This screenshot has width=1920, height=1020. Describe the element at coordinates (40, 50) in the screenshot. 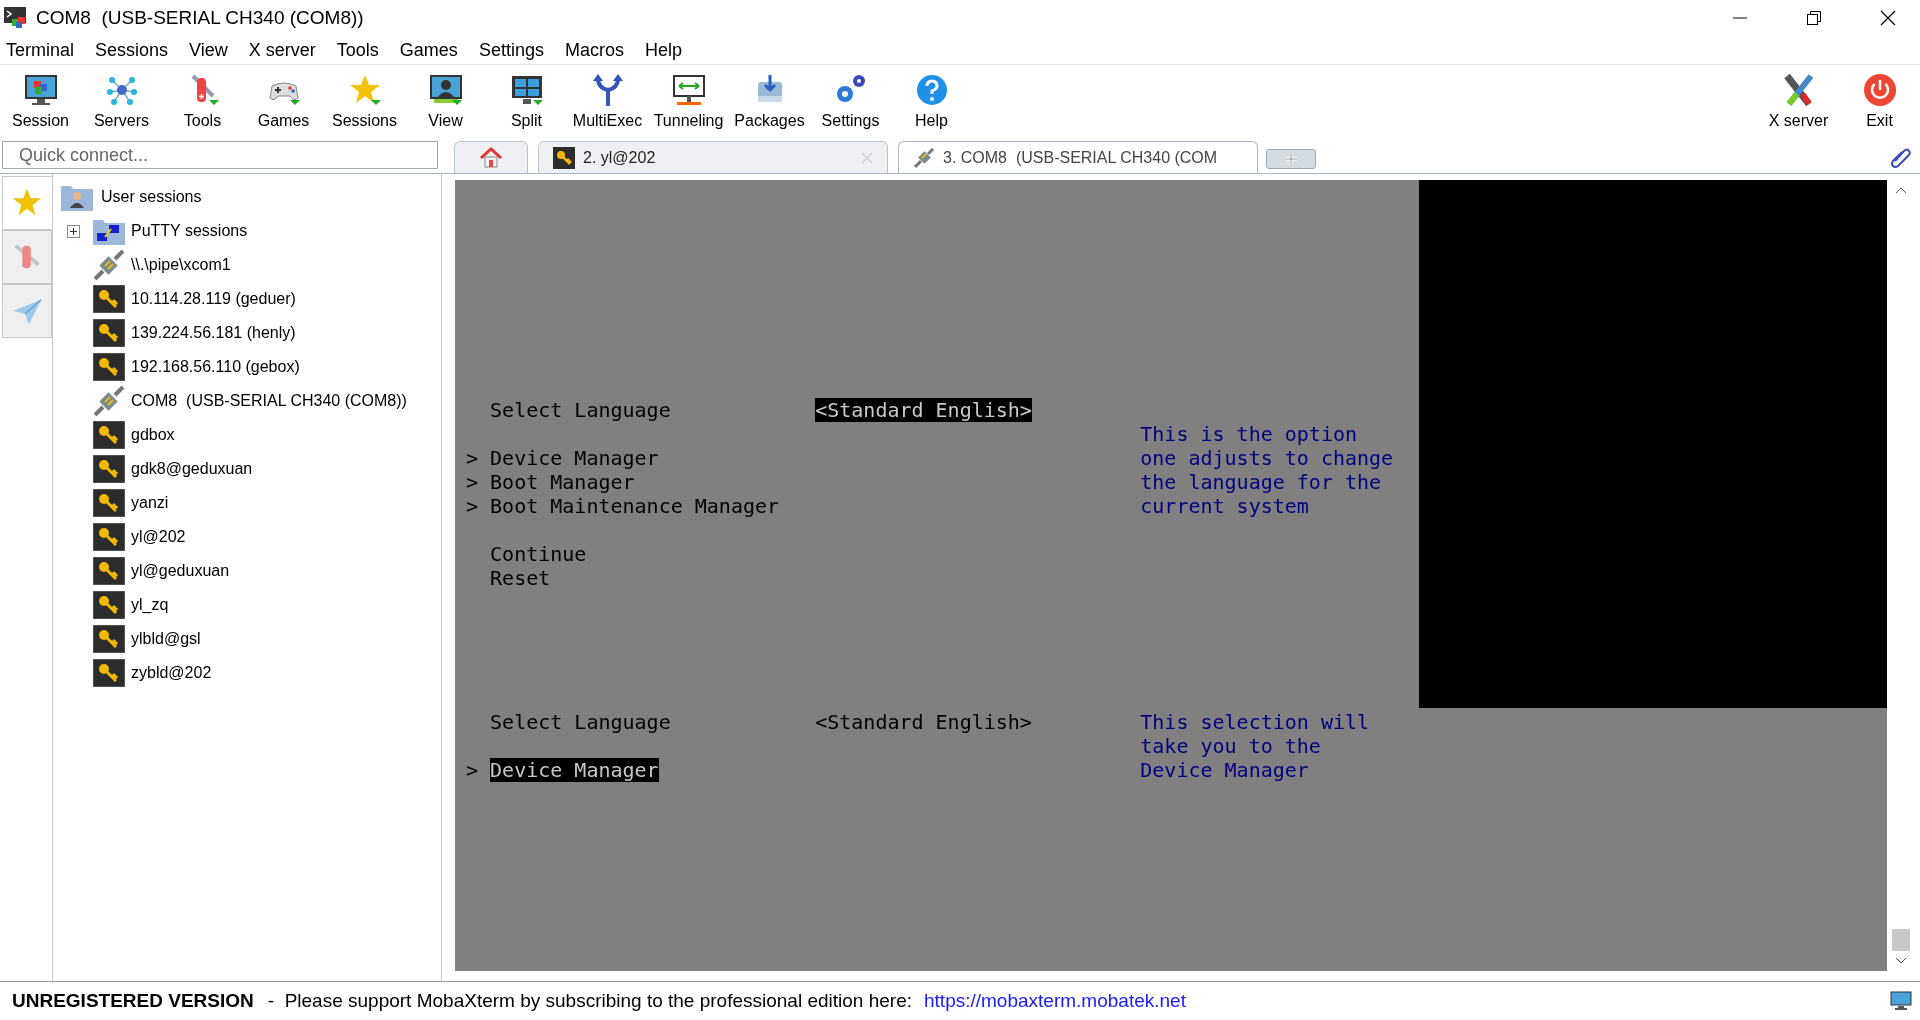

I see `menu-item: Terminal` at that location.